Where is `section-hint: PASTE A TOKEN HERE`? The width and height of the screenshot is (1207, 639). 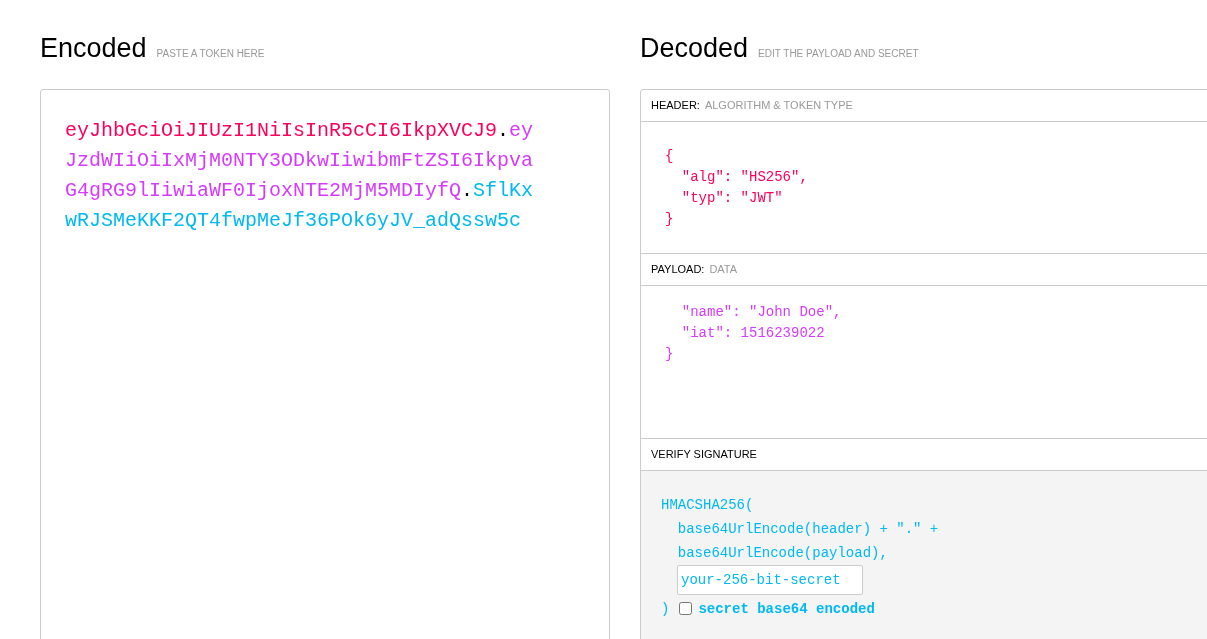
section-hint: PASTE A TOKEN HERE is located at coordinates (210, 54).